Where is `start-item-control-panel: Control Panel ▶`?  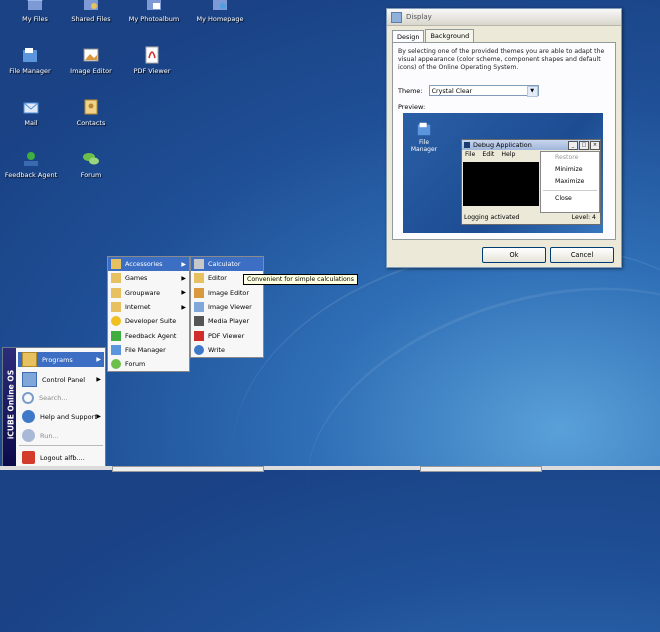
start-item-control-panel: Control Panel ▶ is located at coordinates (61, 379).